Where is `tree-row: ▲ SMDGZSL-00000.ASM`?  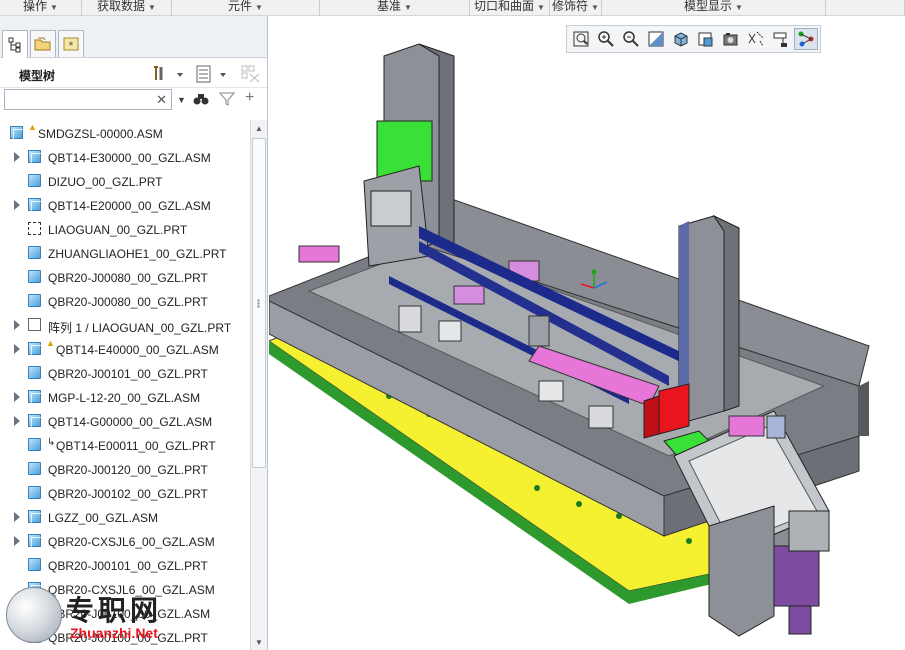
tree-row: ▲ SMDGZSL-00000.ASM is located at coordinates (125, 134).